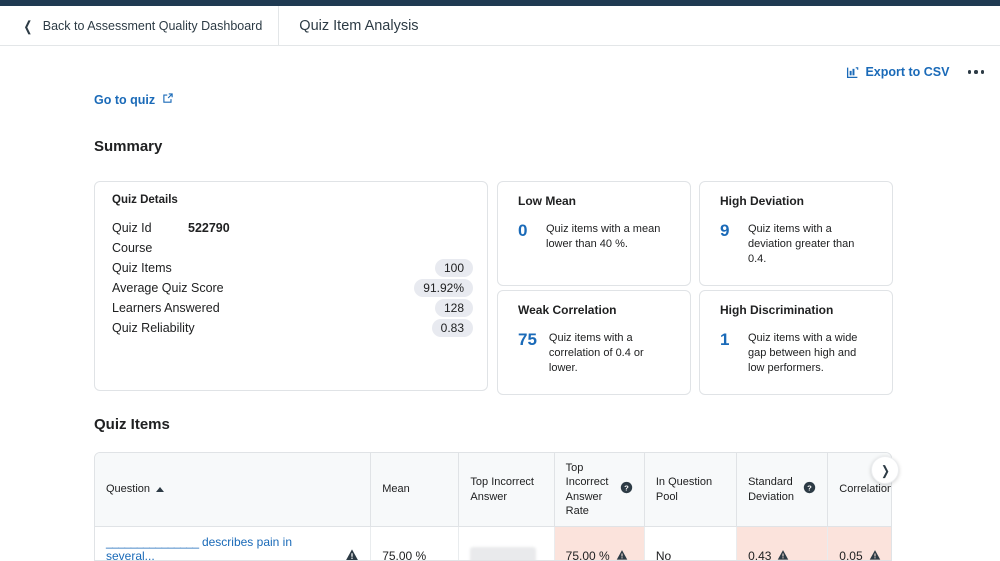 This screenshot has width=1000, height=561. Describe the element at coordinates (396, 489) in the screenshot. I see `column-header-label: Mean` at that location.